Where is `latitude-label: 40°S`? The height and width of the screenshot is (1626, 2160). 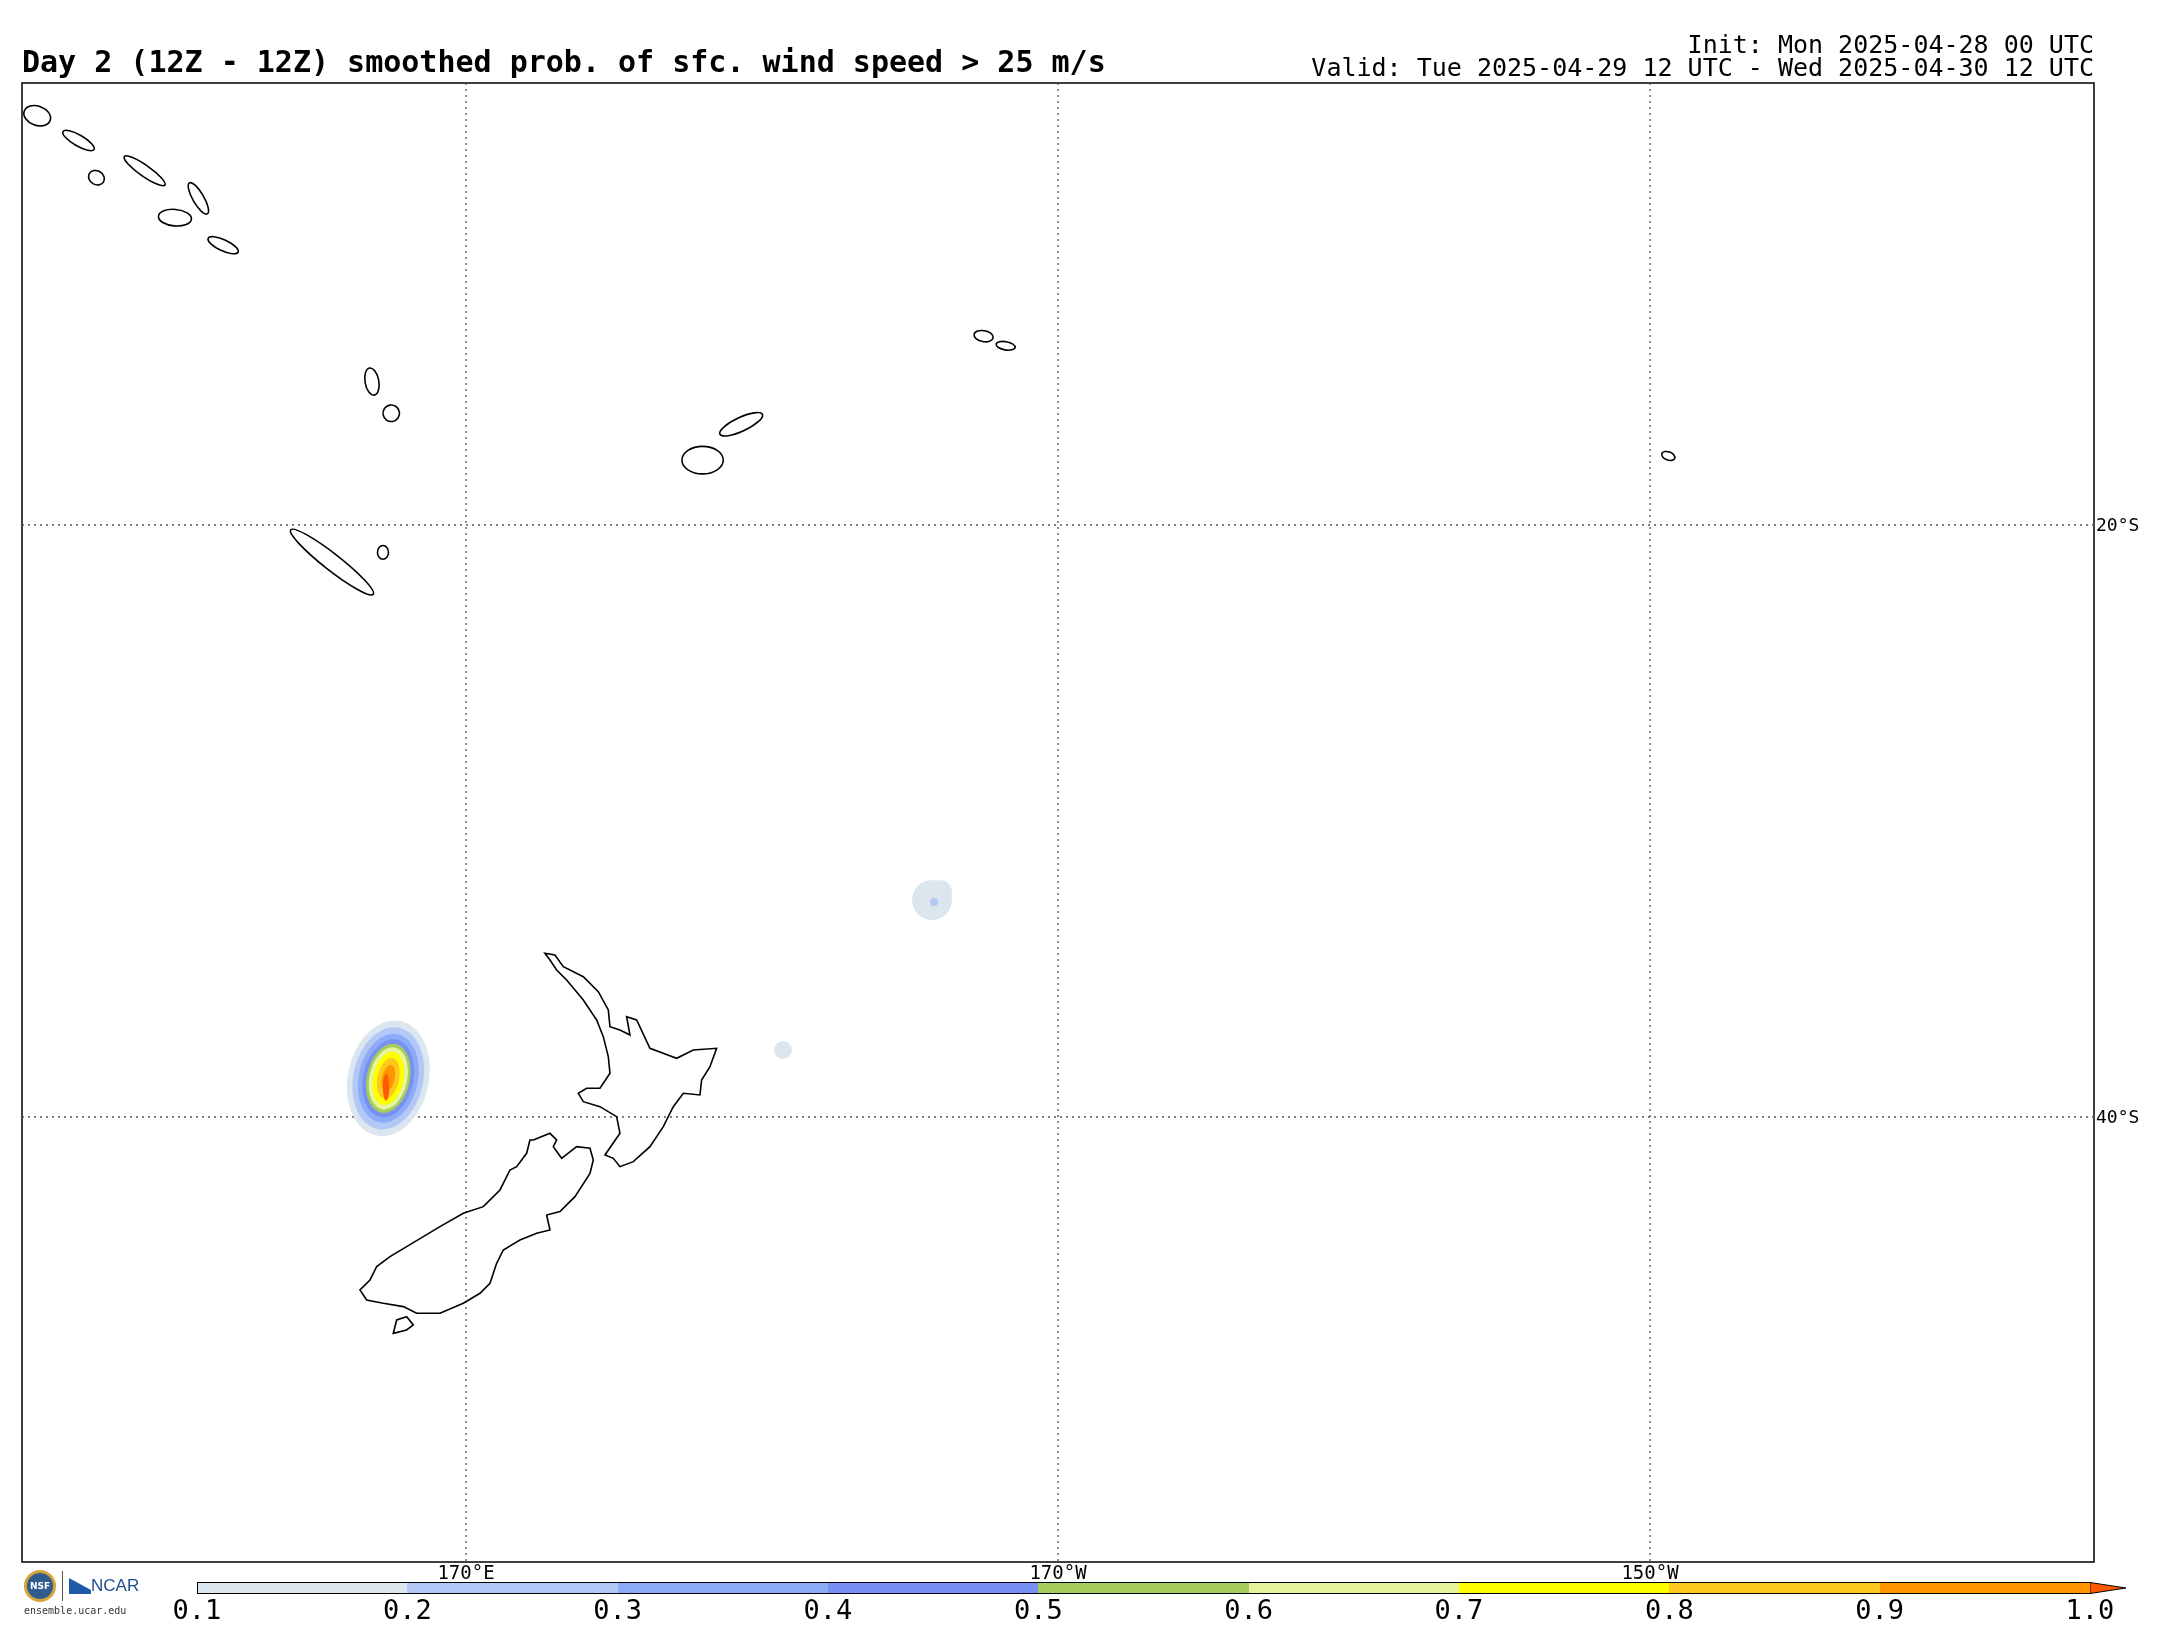 latitude-label: 40°S is located at coordinates (2118, 1116).